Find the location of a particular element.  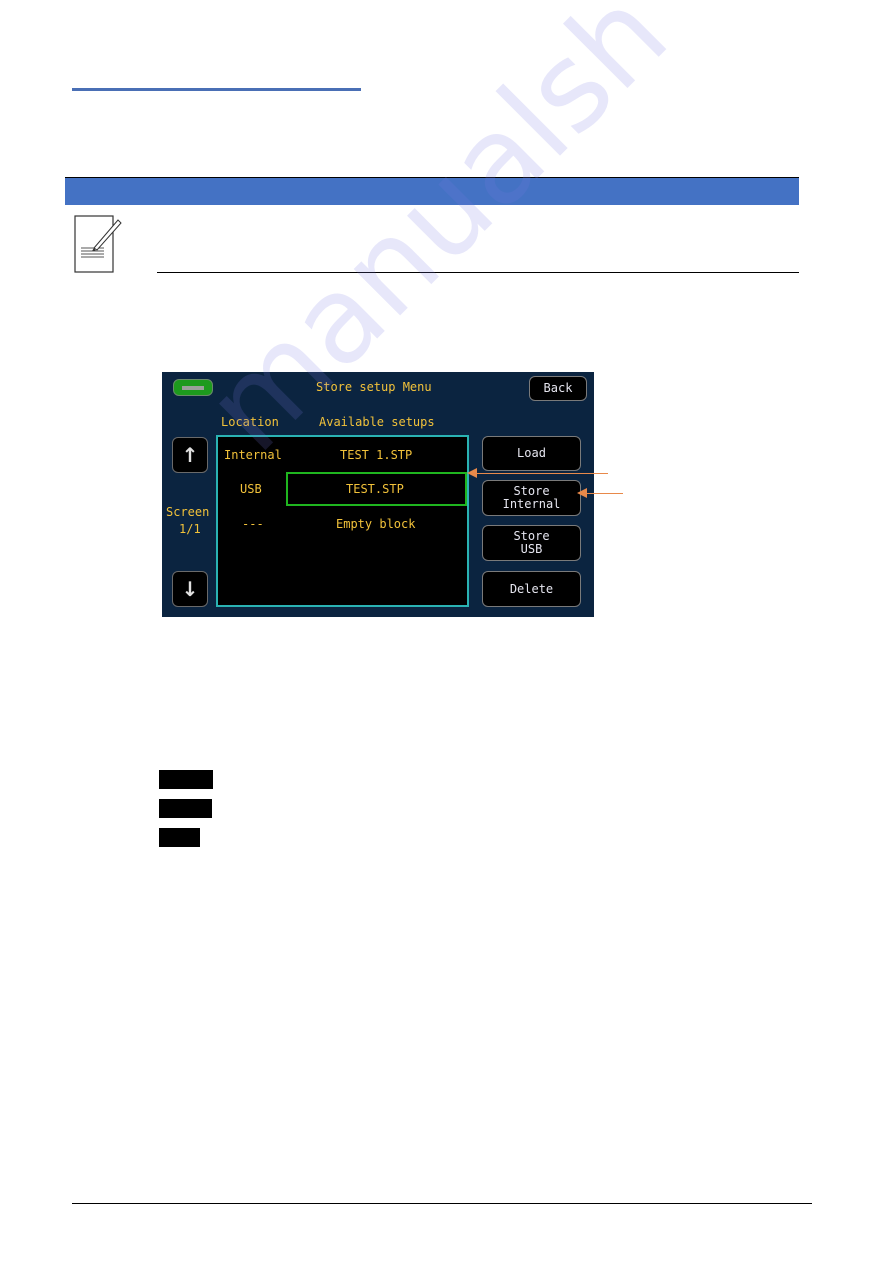

delete-label: Delete is located at coordinates (531, 588).